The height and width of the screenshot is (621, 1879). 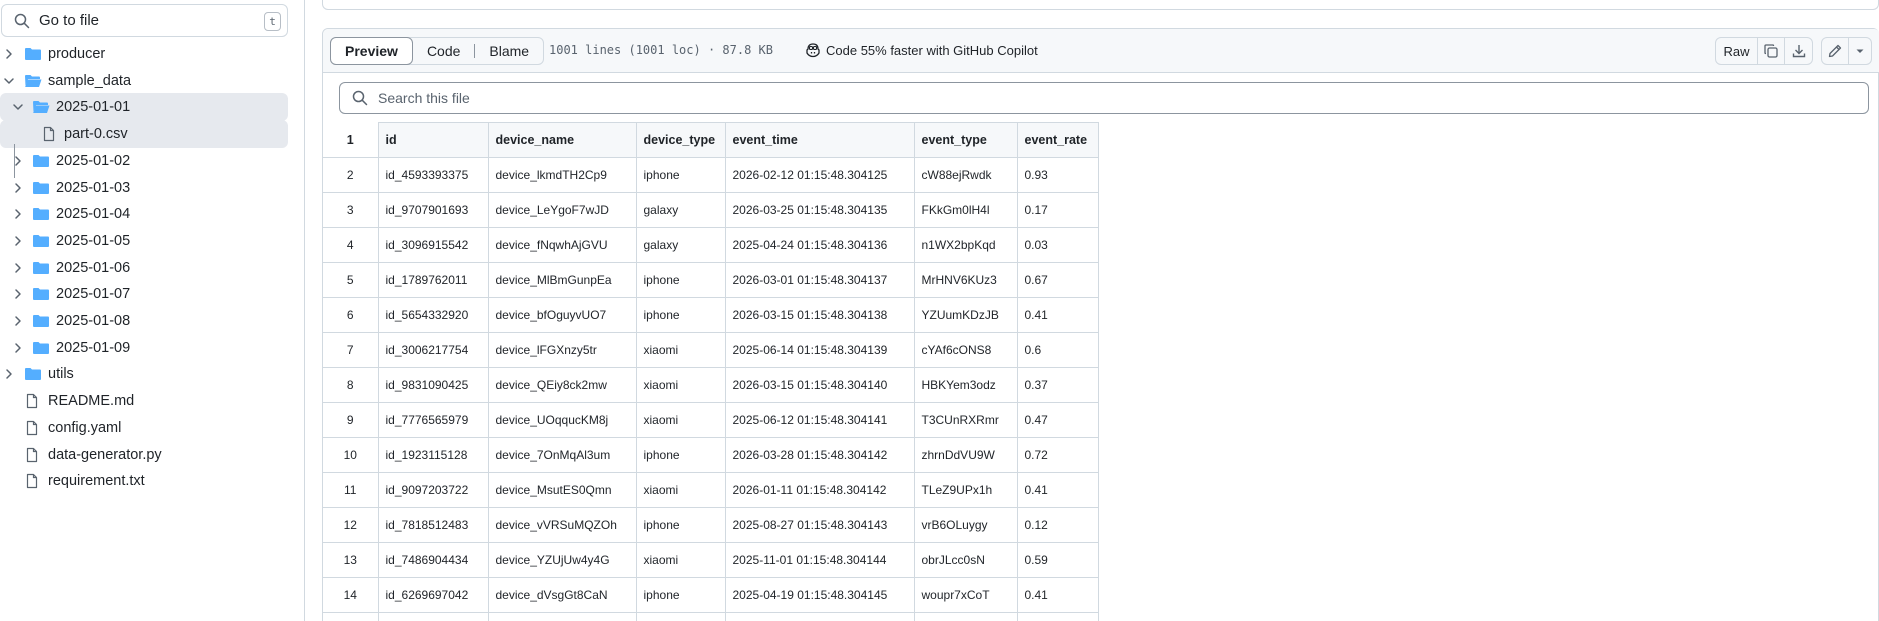 I want to click on table-cell: 2025-08-27 01:15:48.304143, so click(x=819, y=525).